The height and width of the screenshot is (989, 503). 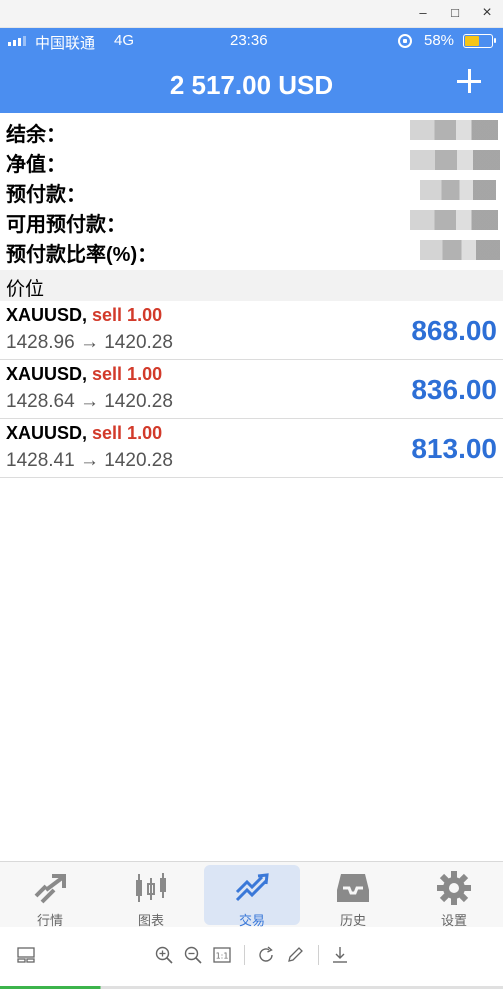 I want to click on viewer-toolbar: 1:1, so click(x=251, y=958).